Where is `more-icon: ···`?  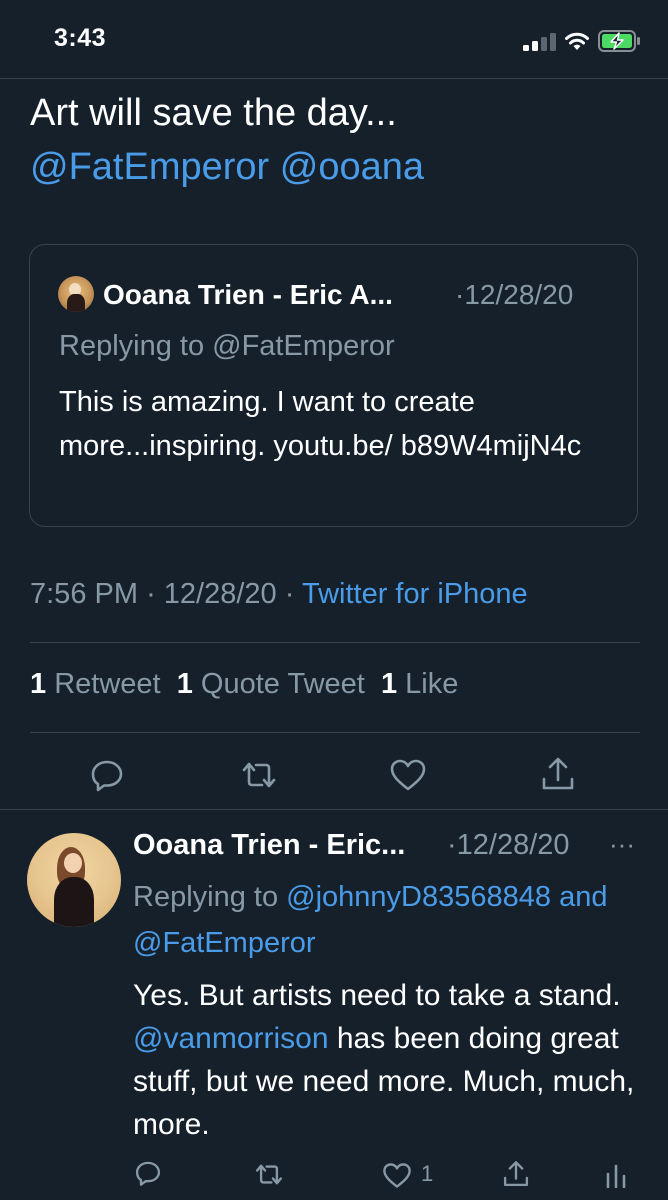 more-icon: ··· is located at coordinates (622, 844).